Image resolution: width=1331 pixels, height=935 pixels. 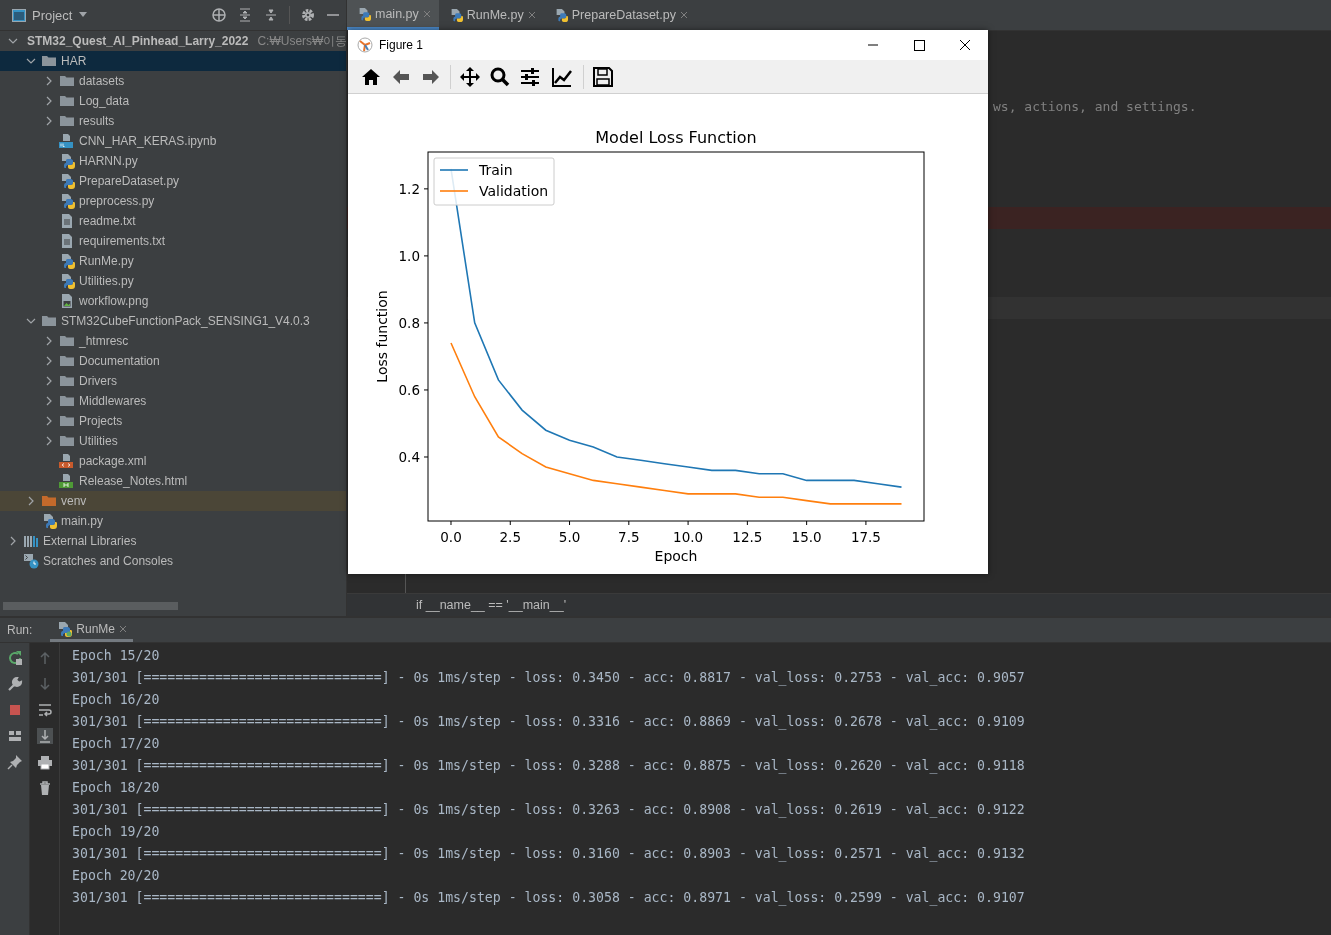 I want to click on tree-item: _htmresc, so click(x=173, y=341).